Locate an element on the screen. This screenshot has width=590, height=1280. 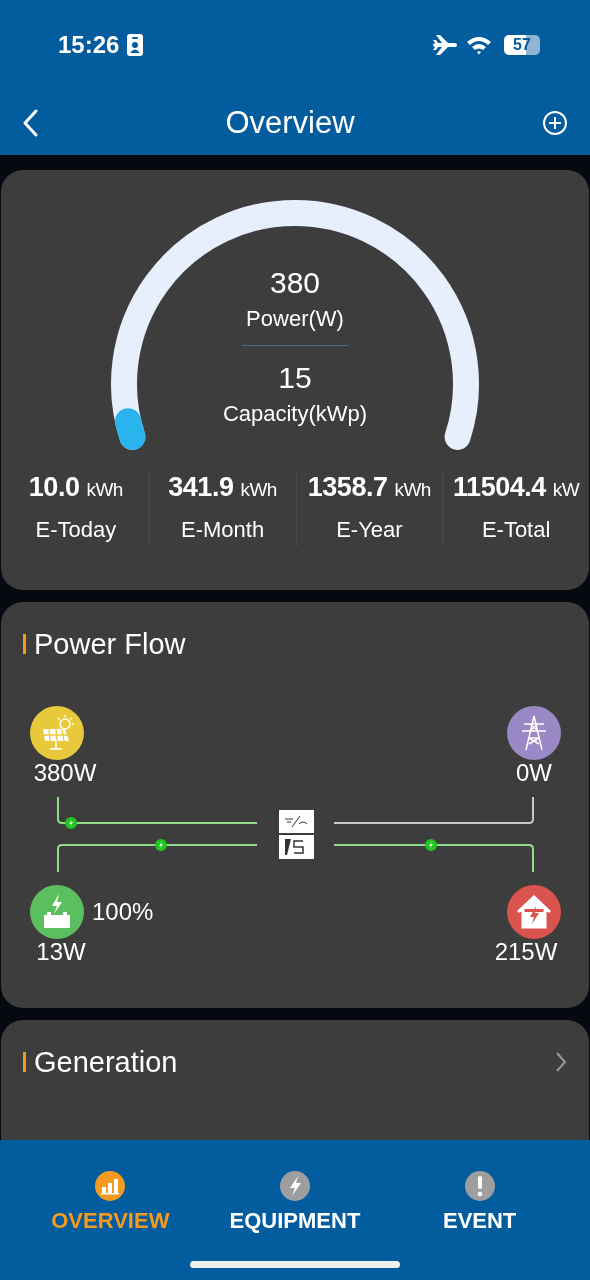
section-title: Power Flow is located at coordinates (110, 644).